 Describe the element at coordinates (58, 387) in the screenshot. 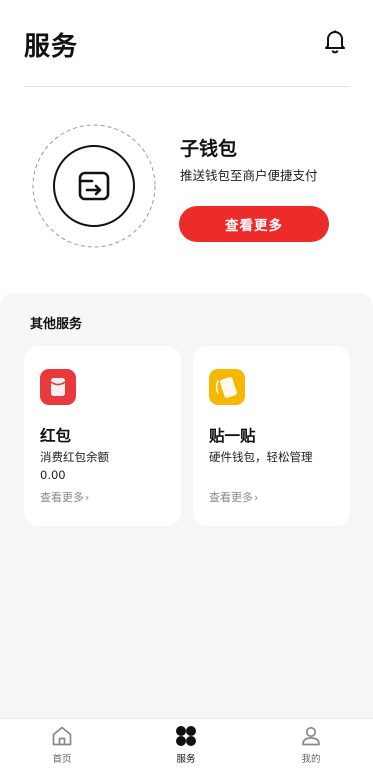

I see `red-packet-icon` at that location.